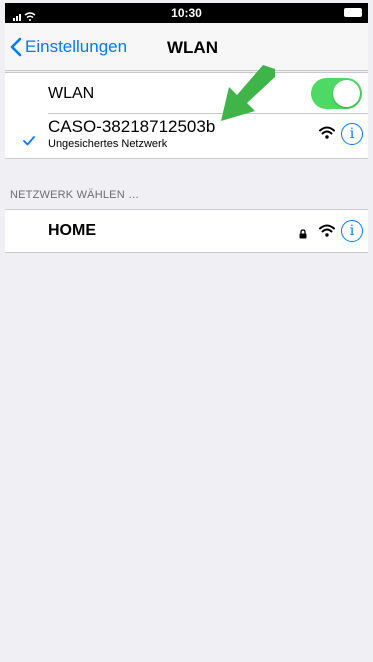  What do you see at coordinates (353, 12) in the screenshot?
I see `battery-icon` at bounding box center [353, 12].